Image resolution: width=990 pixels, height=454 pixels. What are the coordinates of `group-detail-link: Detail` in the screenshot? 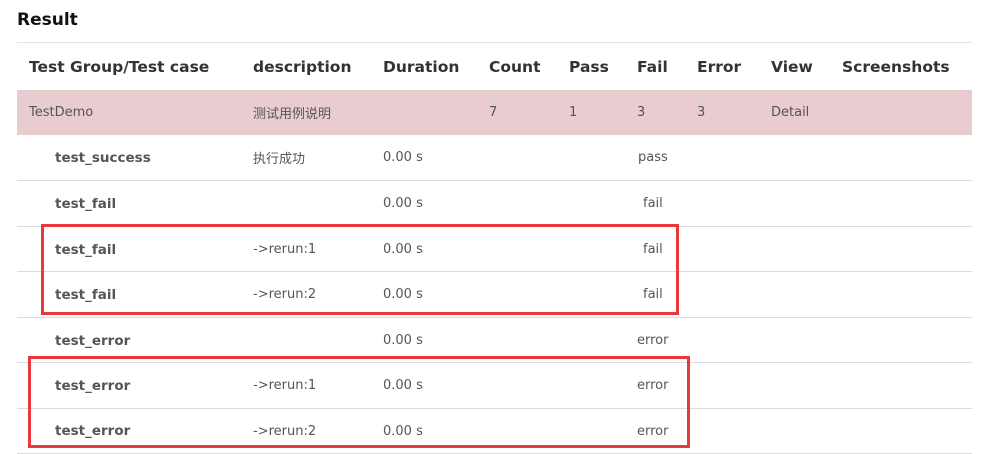 It's located at (790, 112).